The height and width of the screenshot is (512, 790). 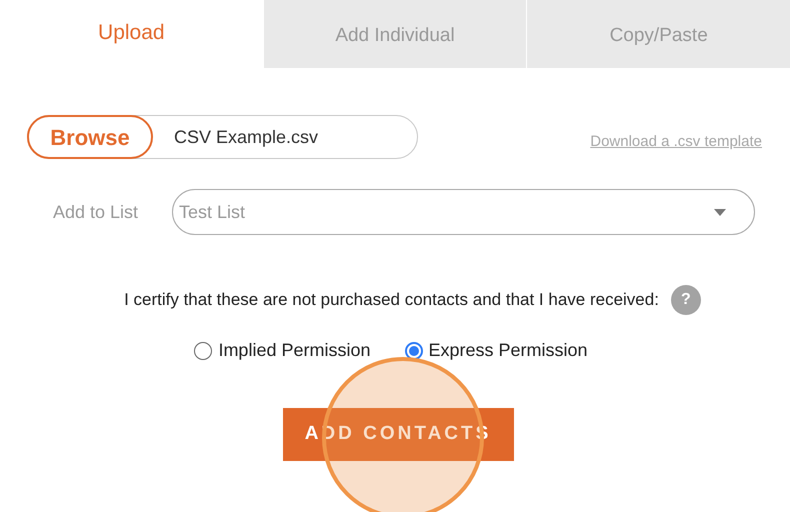 I want to click on file-field: Browse CSV Example.csv, so click(x=222, y=137).